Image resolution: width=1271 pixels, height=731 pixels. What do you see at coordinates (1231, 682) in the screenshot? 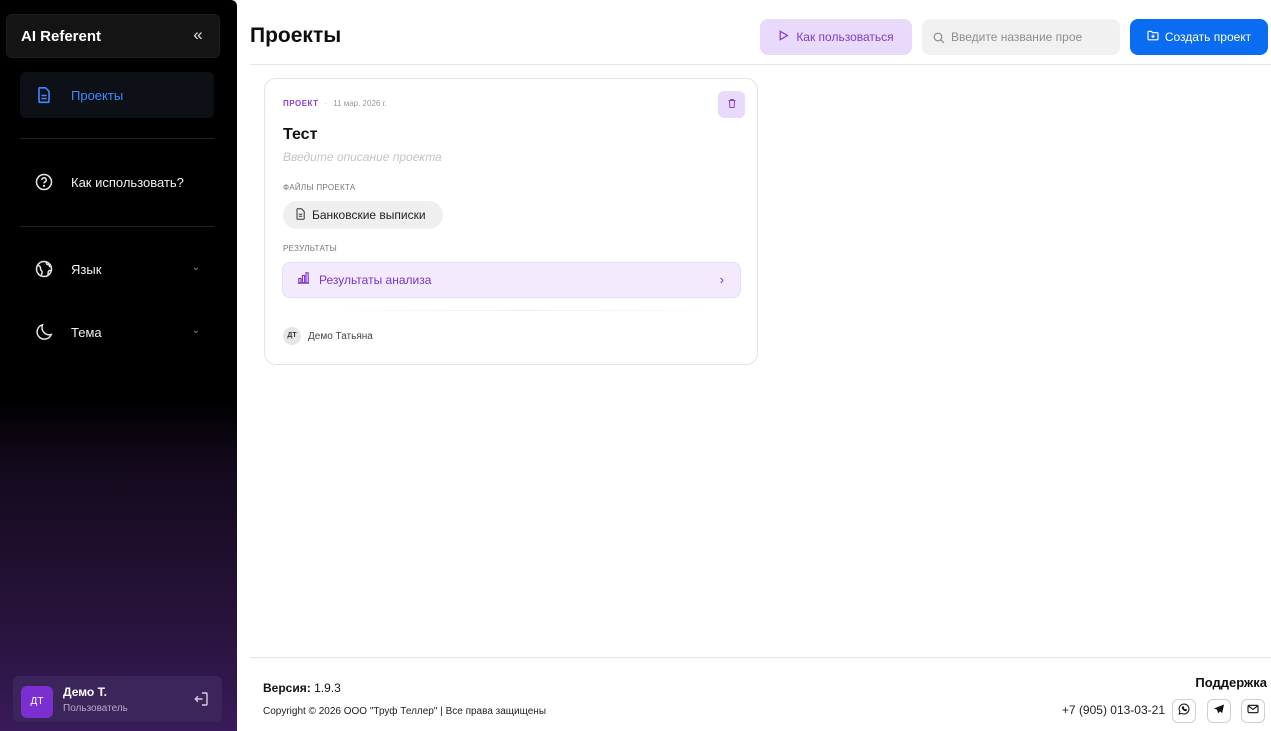
I see `support-title: Поддержка` at bounding box center [1231, 682].